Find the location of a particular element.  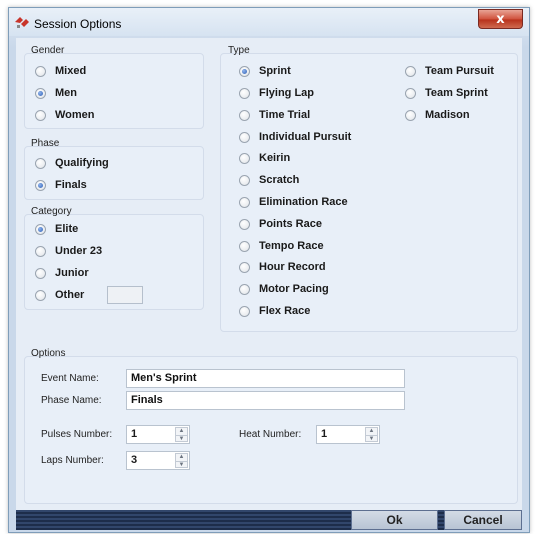

phase-qualifying-radio: Qualifying is located at coordinates (72, 163).